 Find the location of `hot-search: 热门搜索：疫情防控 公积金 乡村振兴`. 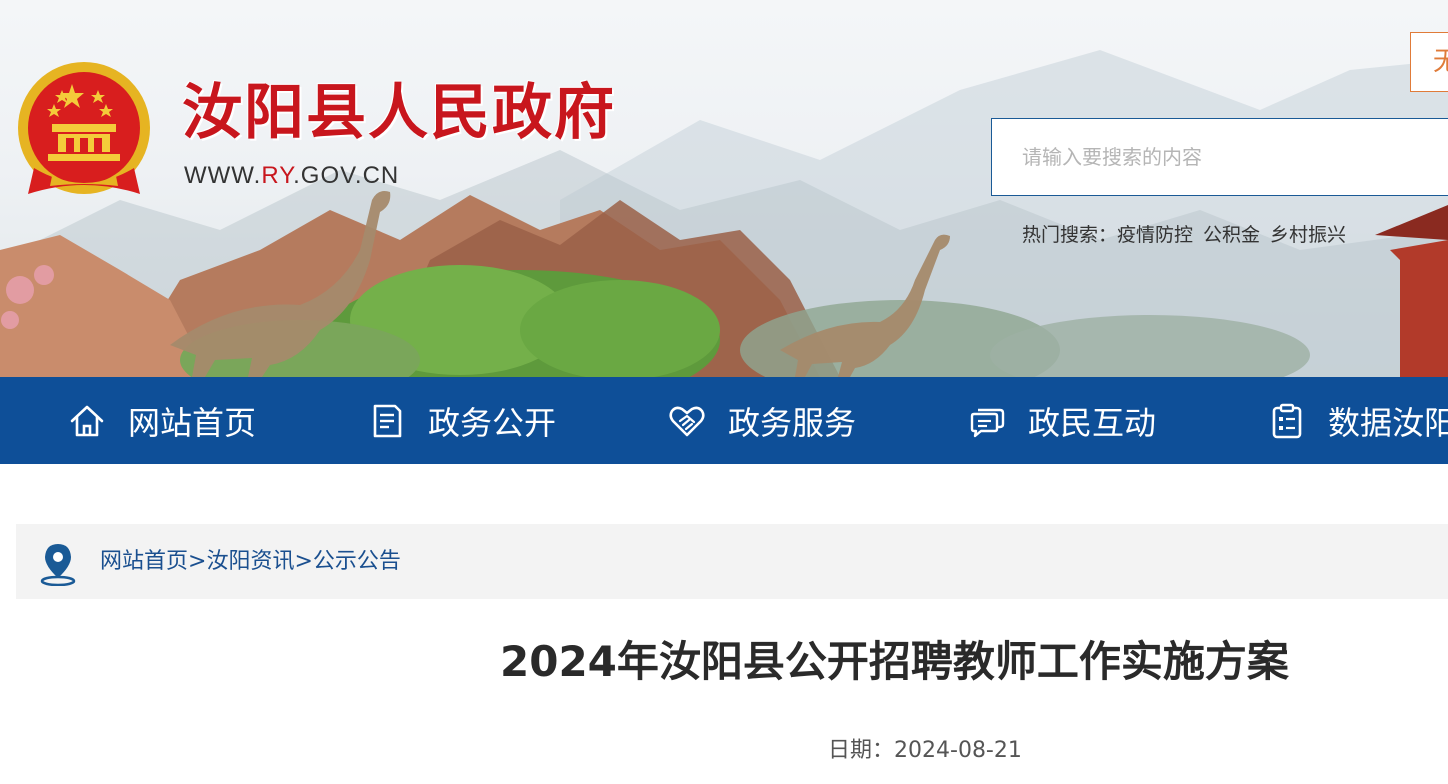

hot-search: 热门搜索：疫情防控 公积金 乡村振兴 is located at coordinates (1189, 233).